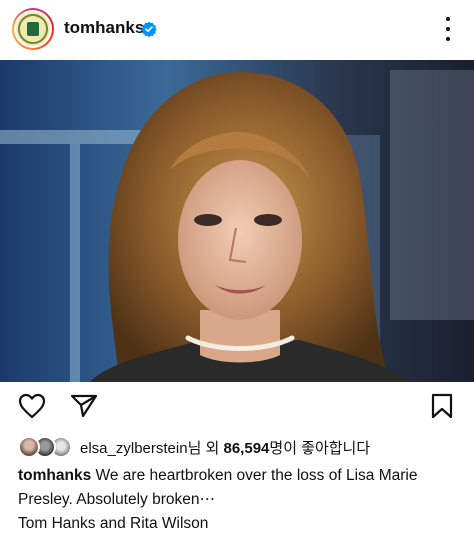 This screenshot has height=542, width=474. I want to click on verified-badge-icon, so click(149, 29).